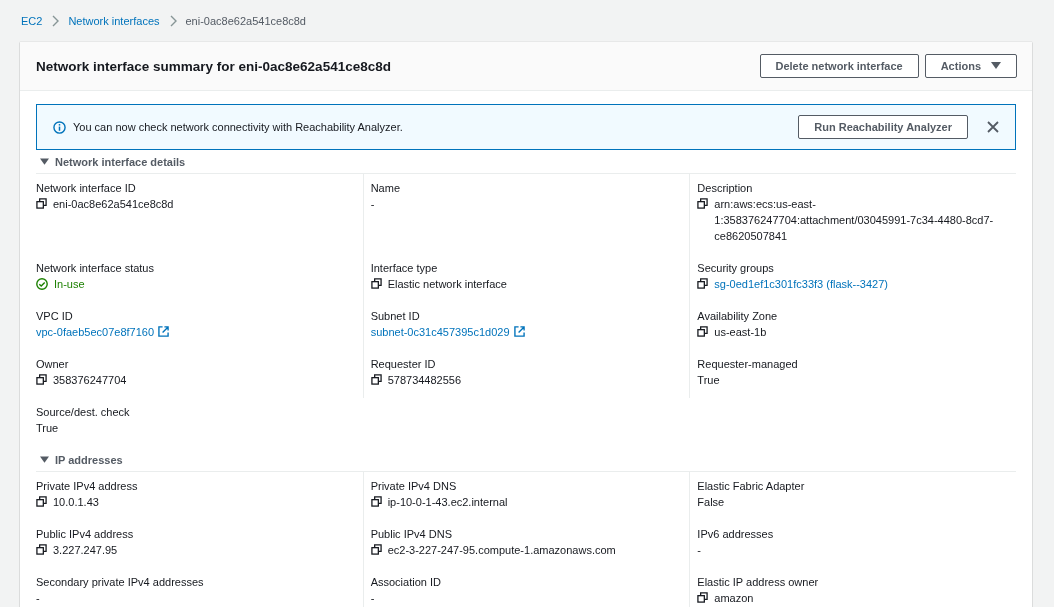 This screenshot has height=607, width=1054. I want to click on field-label: Private IPv4 address, so click(87, 486).